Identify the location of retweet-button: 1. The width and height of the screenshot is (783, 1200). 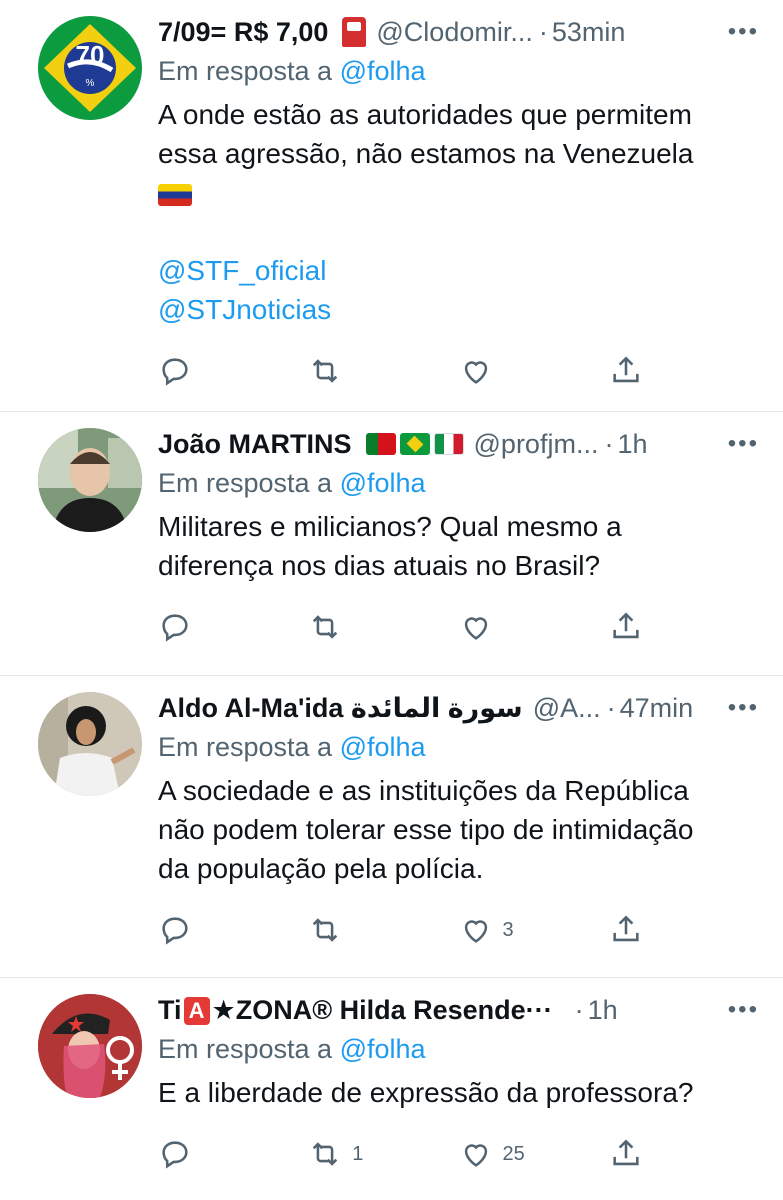
(383, 1154).